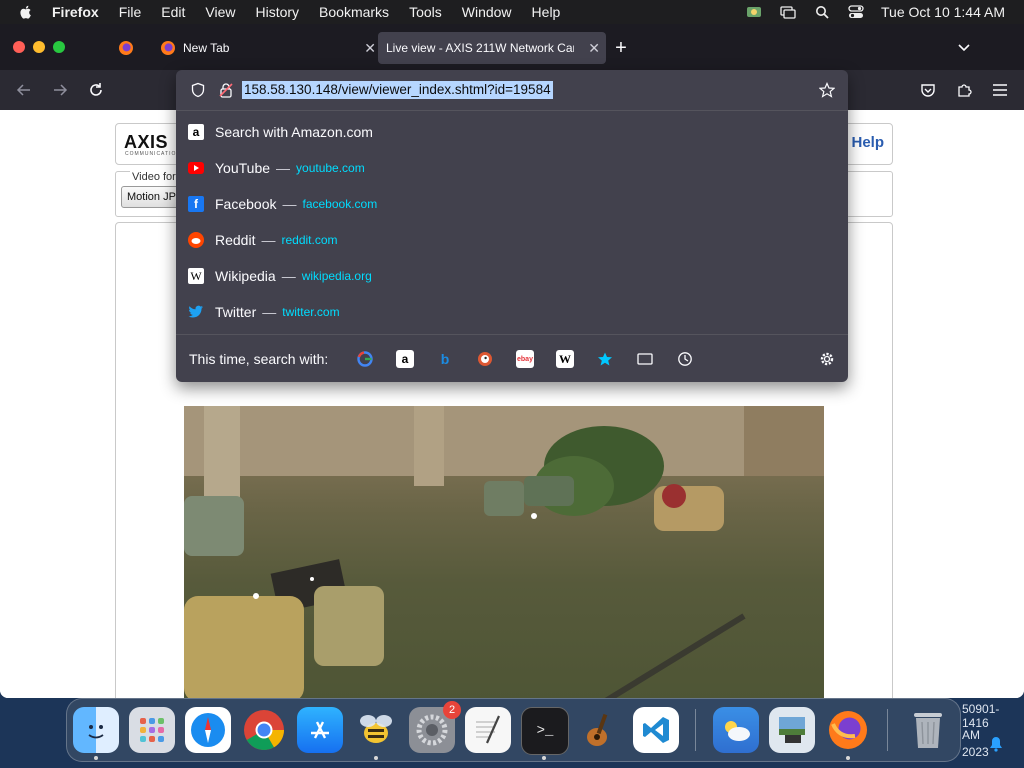 Image resolution: width=1024 pixels, height=768 pixels. I want to click on bookmark-star-icon, so click(827, 90).